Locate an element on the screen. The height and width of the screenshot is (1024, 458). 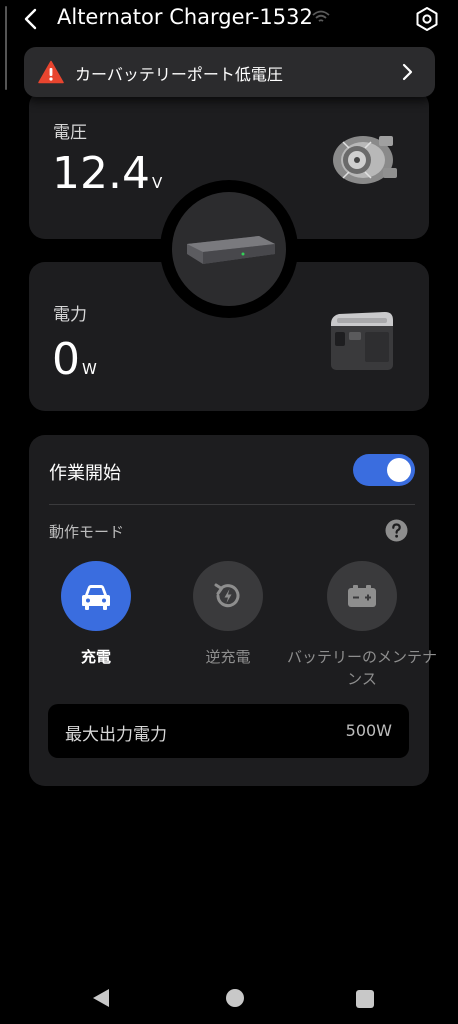
edge-indicator is located at coordinates (6, 48).